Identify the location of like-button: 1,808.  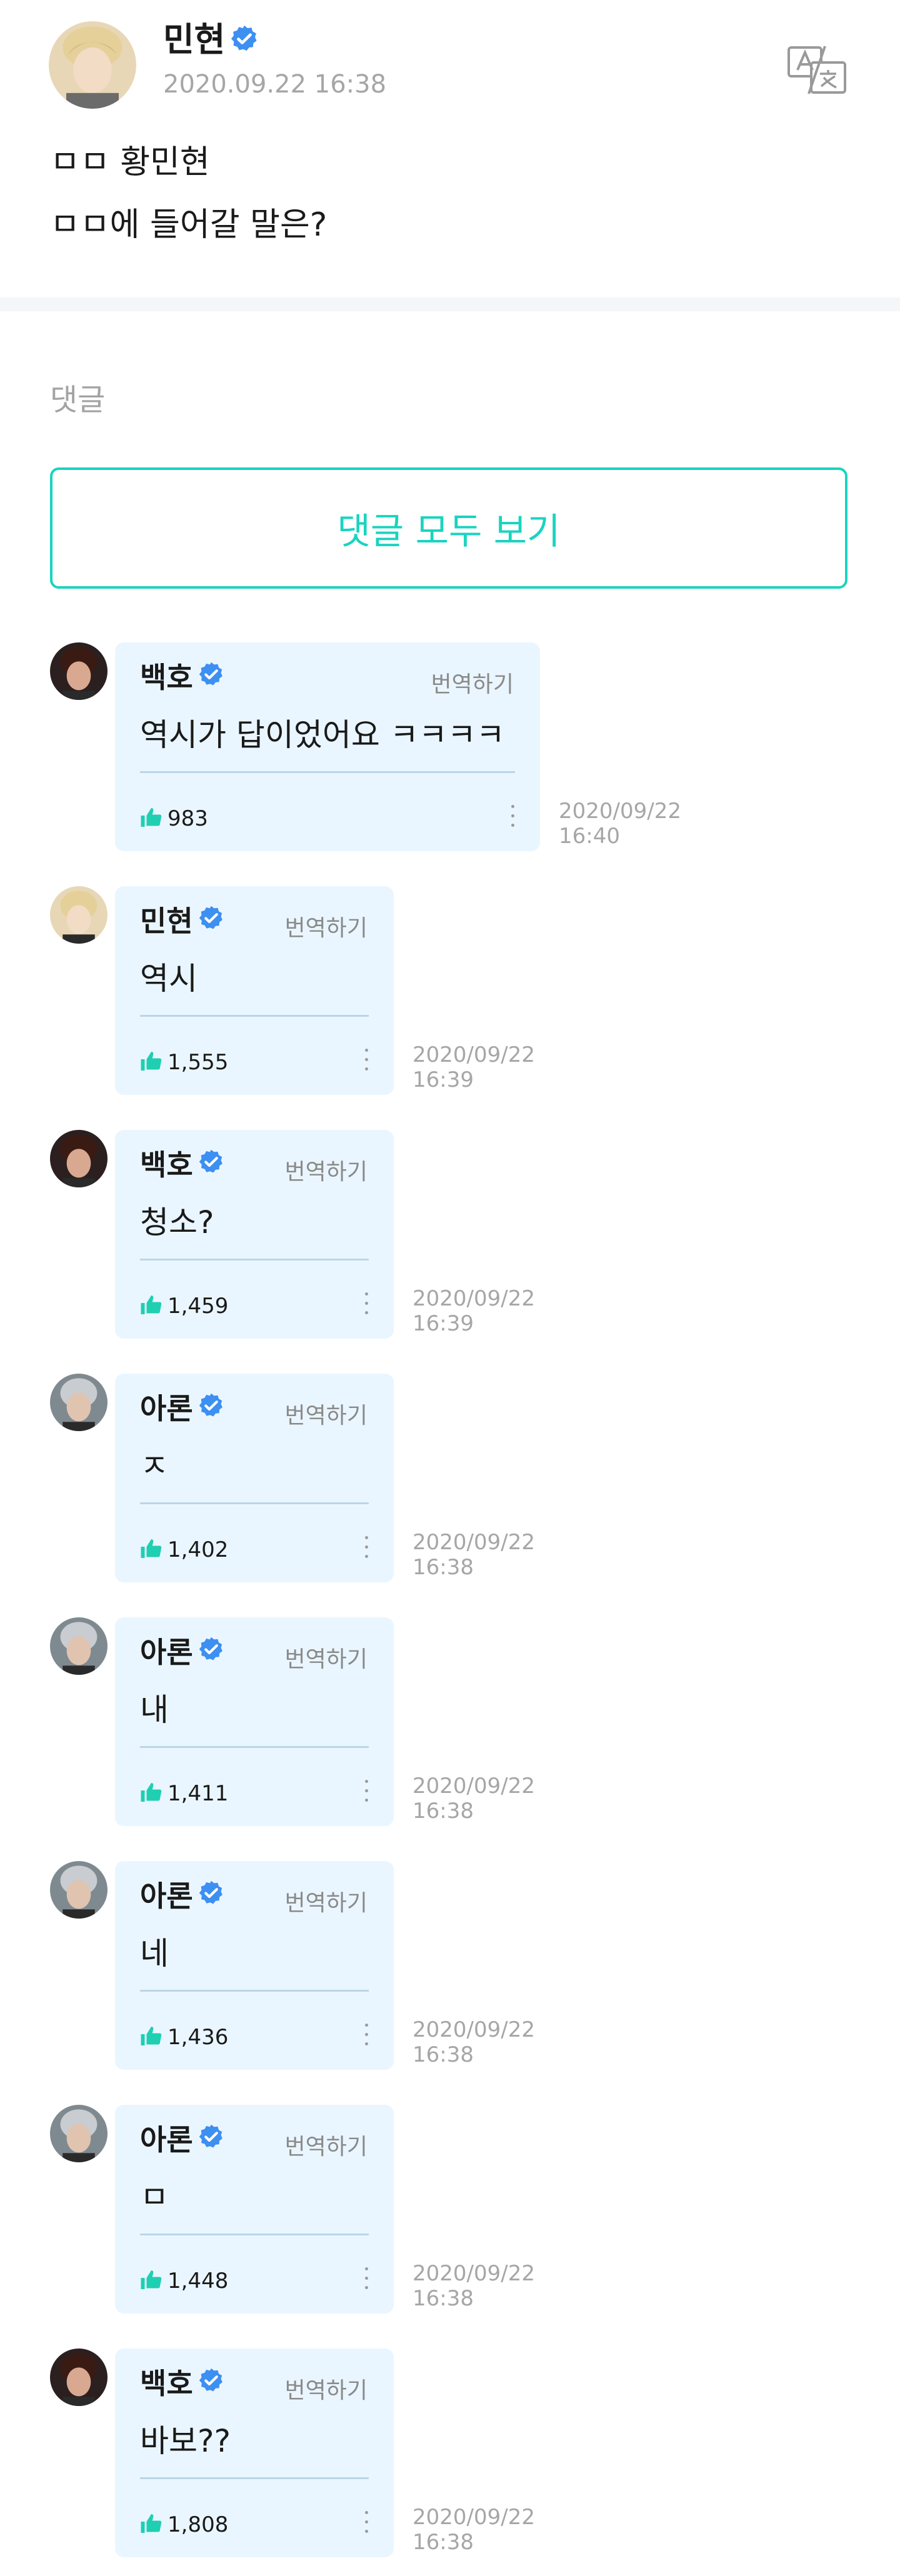
(184, 2524).